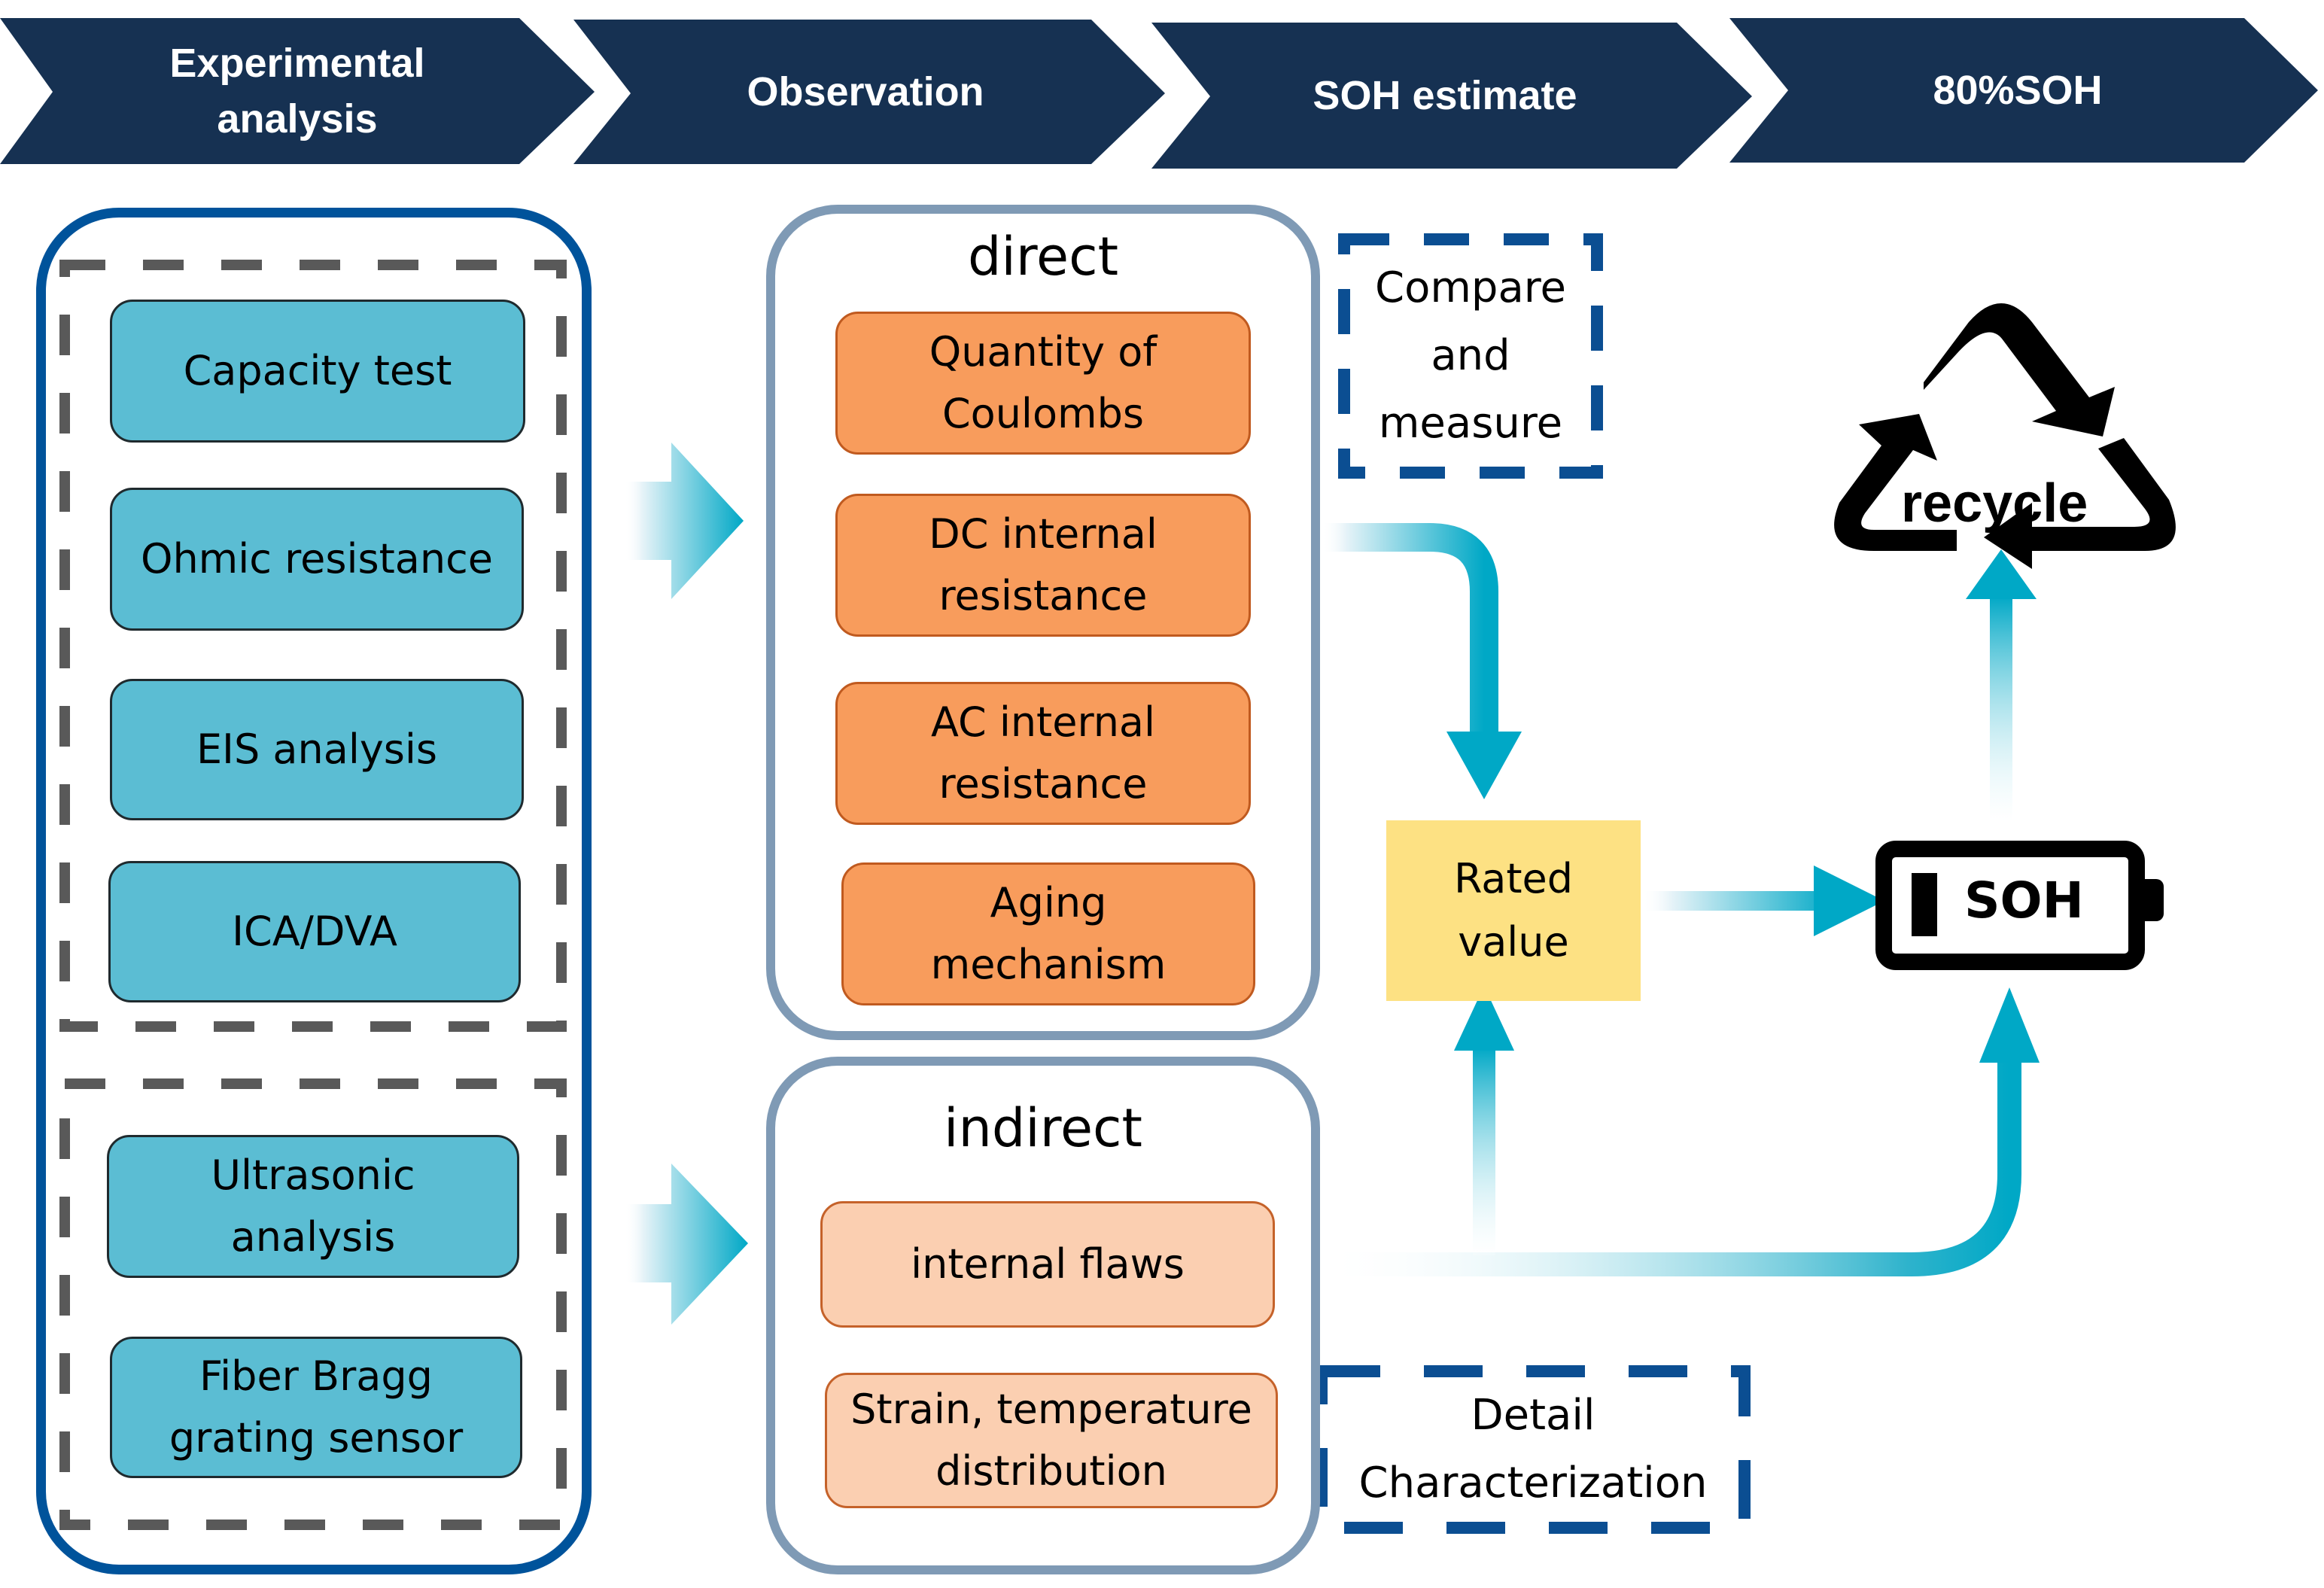 Image resolution: width=2324 pixels, height=1588 pixels. I want to click on item-label: Aging mechanism, so click(1048, 933).